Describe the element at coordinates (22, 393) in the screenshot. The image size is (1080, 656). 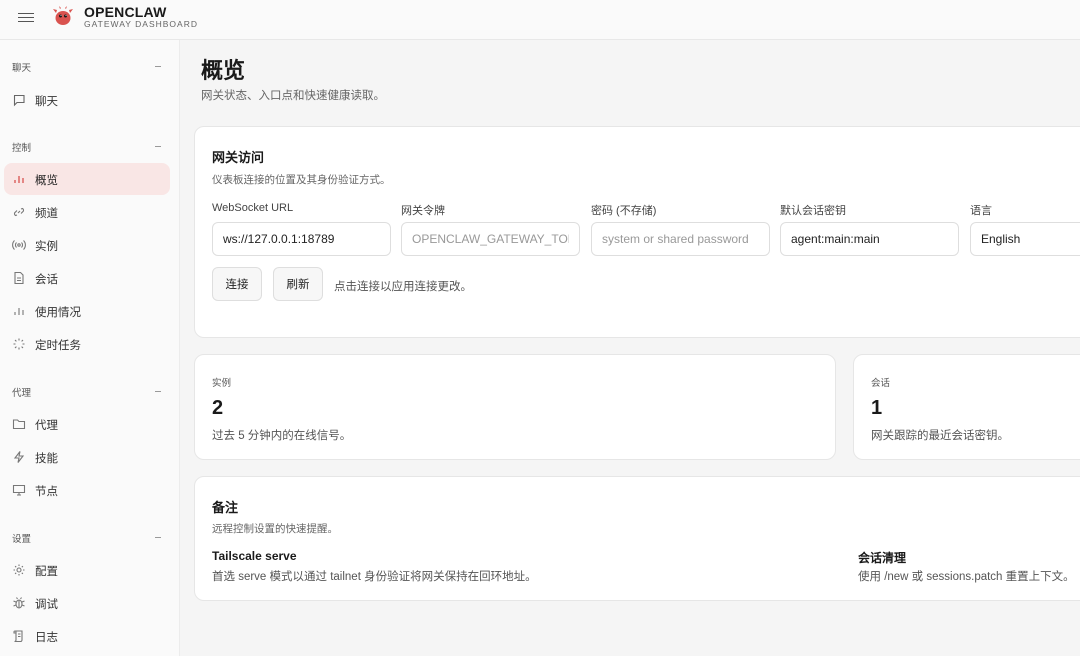
I see `section-header-agents: 代理` at that location.